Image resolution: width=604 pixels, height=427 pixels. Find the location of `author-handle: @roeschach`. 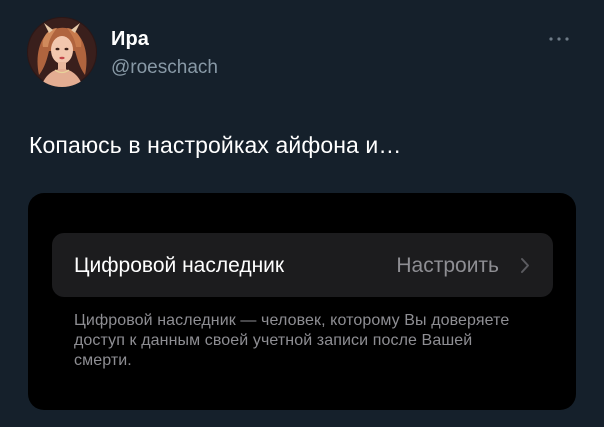

author-handle: @roeschach is located at coordinates (164, 68).